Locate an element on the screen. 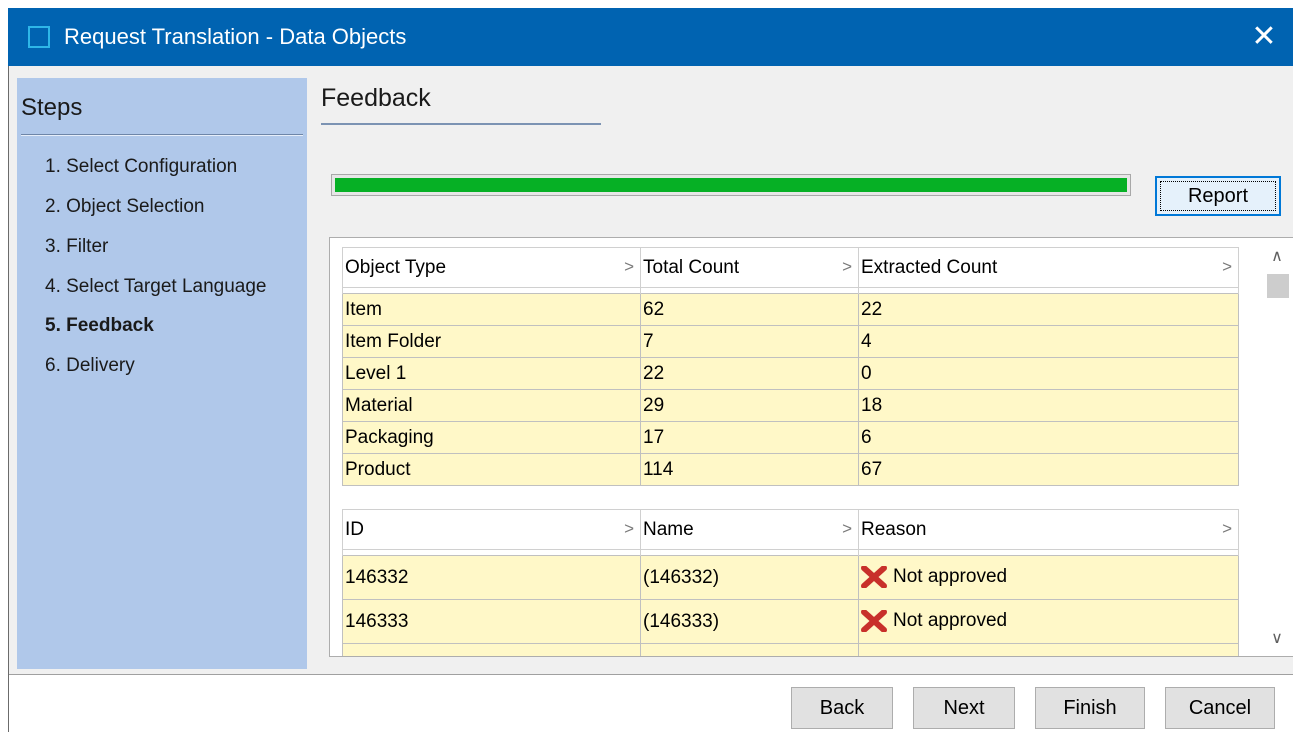  cell-extracted-count: 67 is located at coordinates (1048, 469).